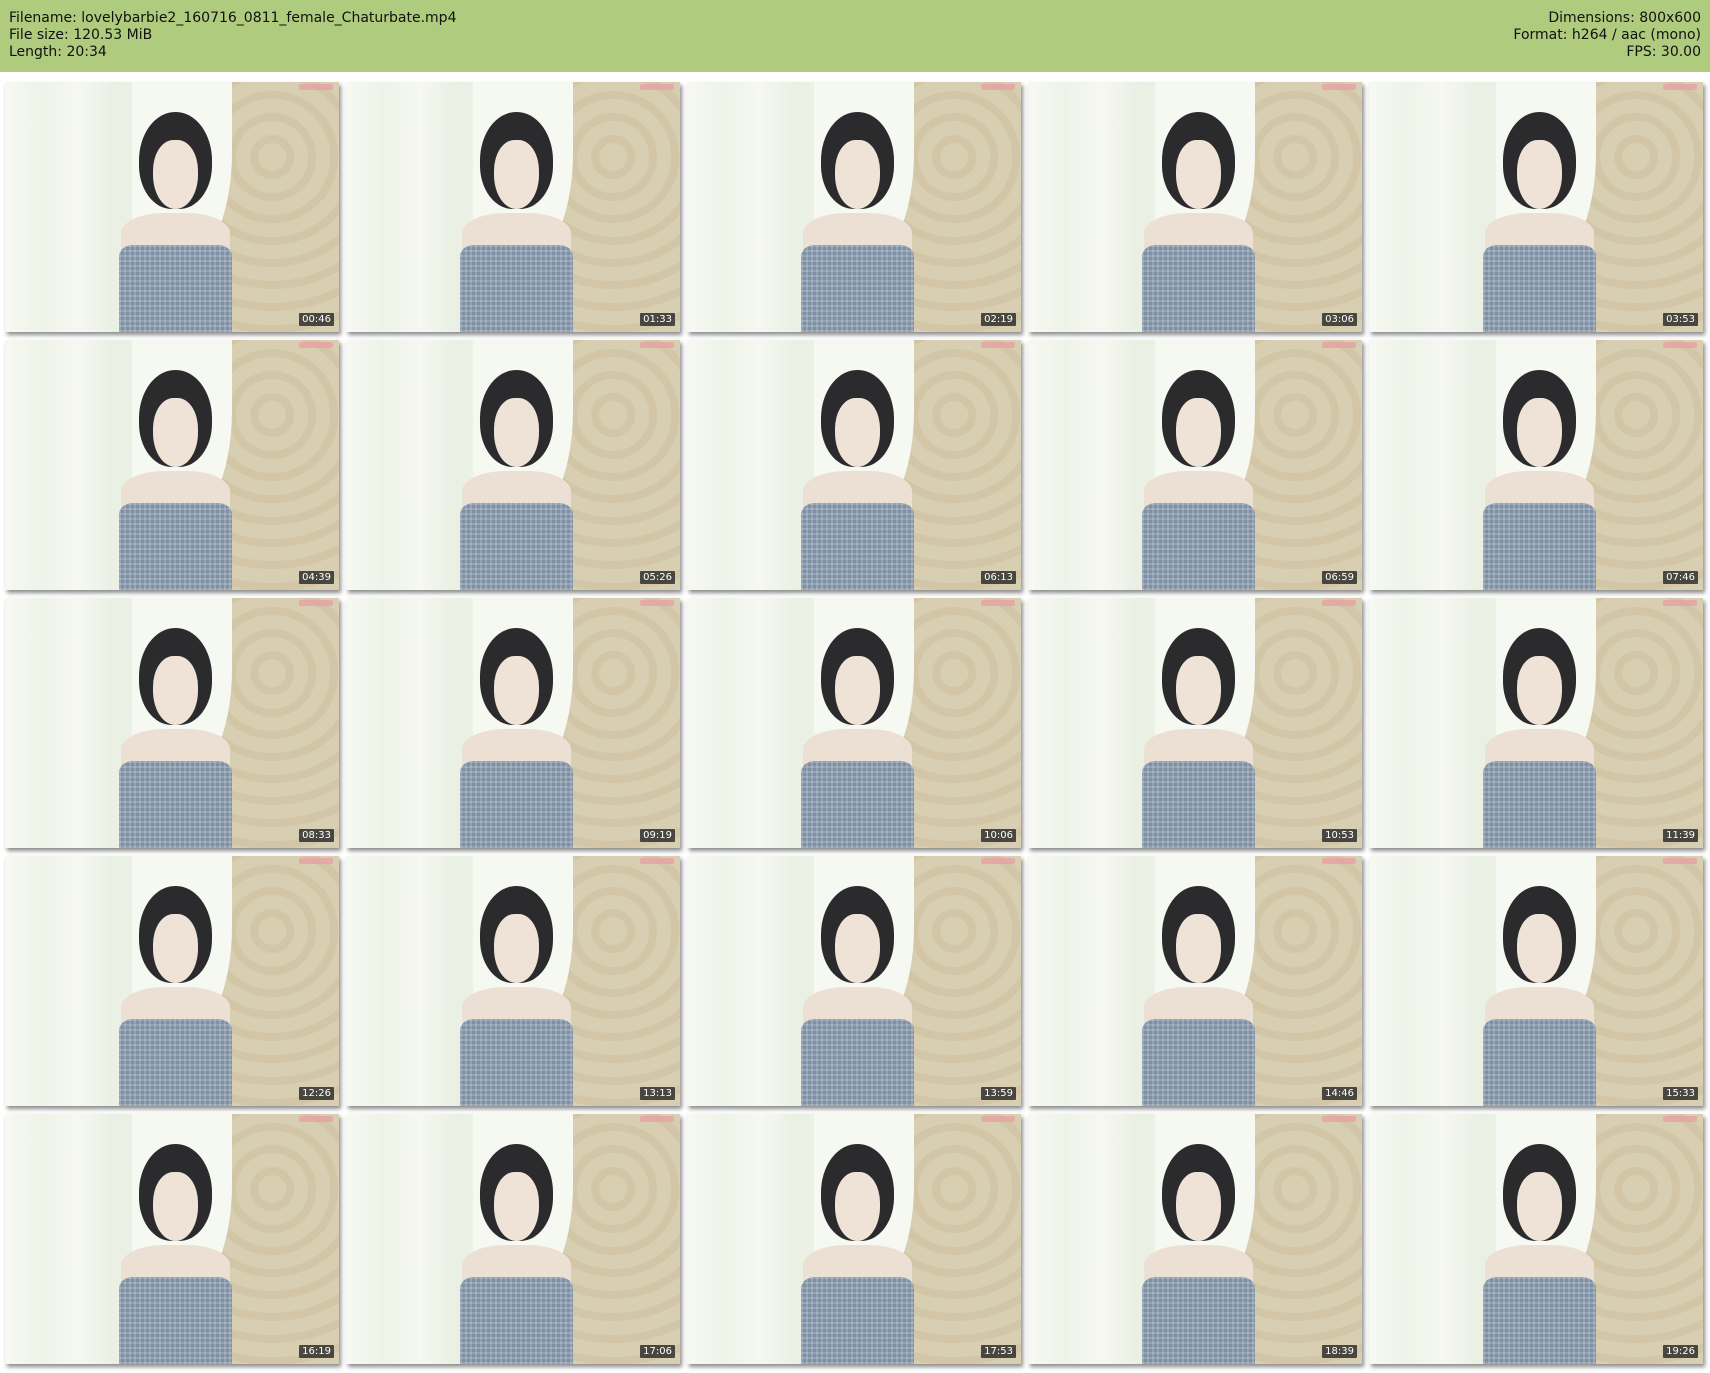  What do you see at coordinates (1624, 18) in the screenshot?
I see `dimensions-text: Dimensions: 800x600` at bounding box center [1624, 18].